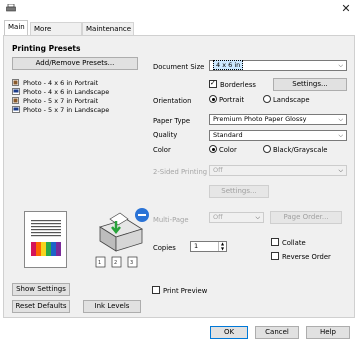  What do you see at coordinates (228, 65) in the screenshot?
I see `document-size-value: 4 x 6 in` at bounding box center [228, 65].